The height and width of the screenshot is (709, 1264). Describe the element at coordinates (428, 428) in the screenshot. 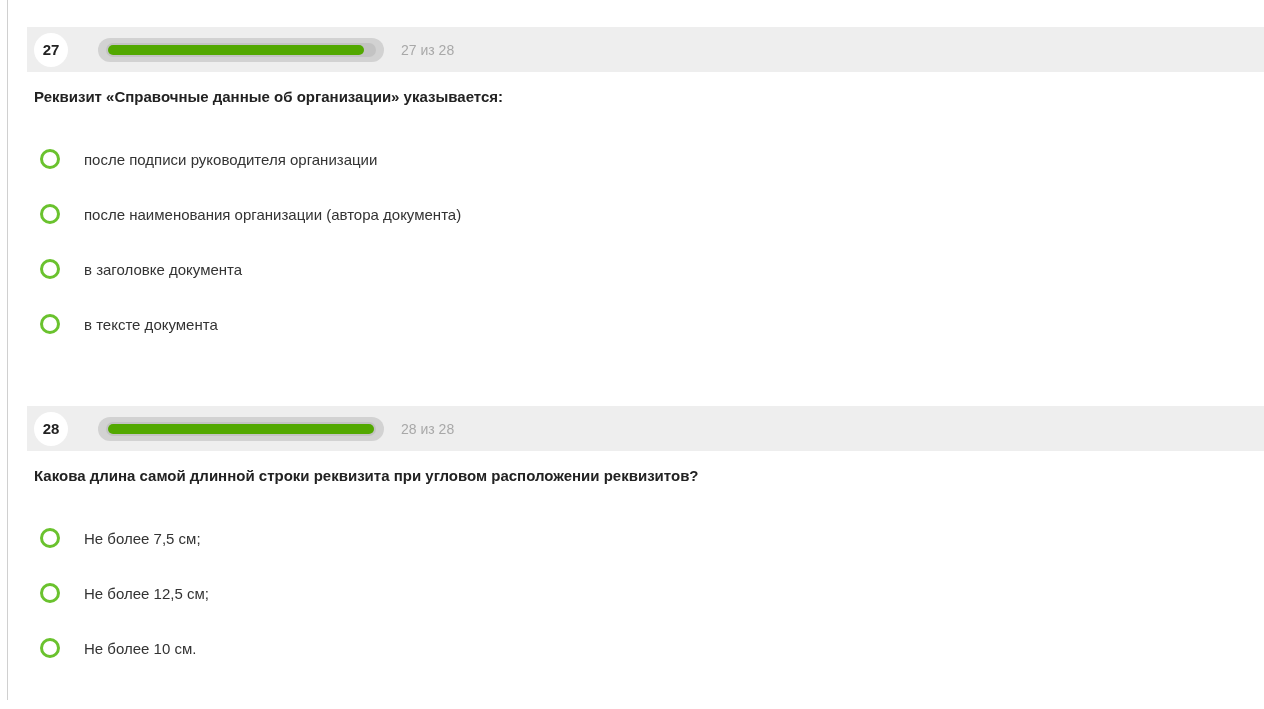

I see `progress-count: 28 из 28` at that location.